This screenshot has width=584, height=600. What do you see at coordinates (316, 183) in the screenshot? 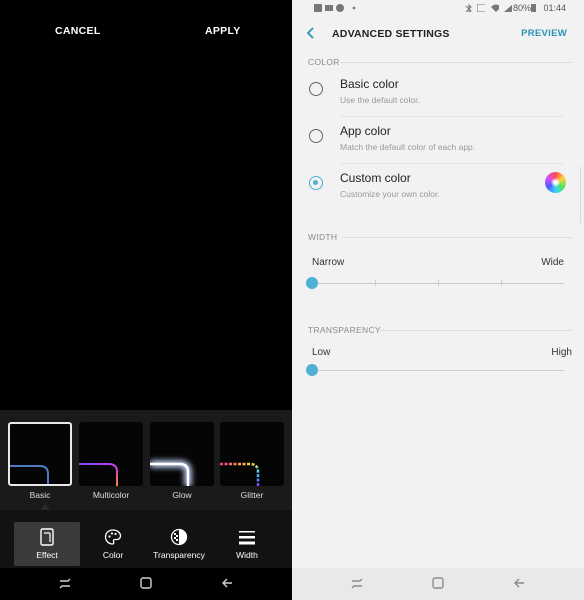
I see `radio-custom-color` at bounding box center [316, 183].